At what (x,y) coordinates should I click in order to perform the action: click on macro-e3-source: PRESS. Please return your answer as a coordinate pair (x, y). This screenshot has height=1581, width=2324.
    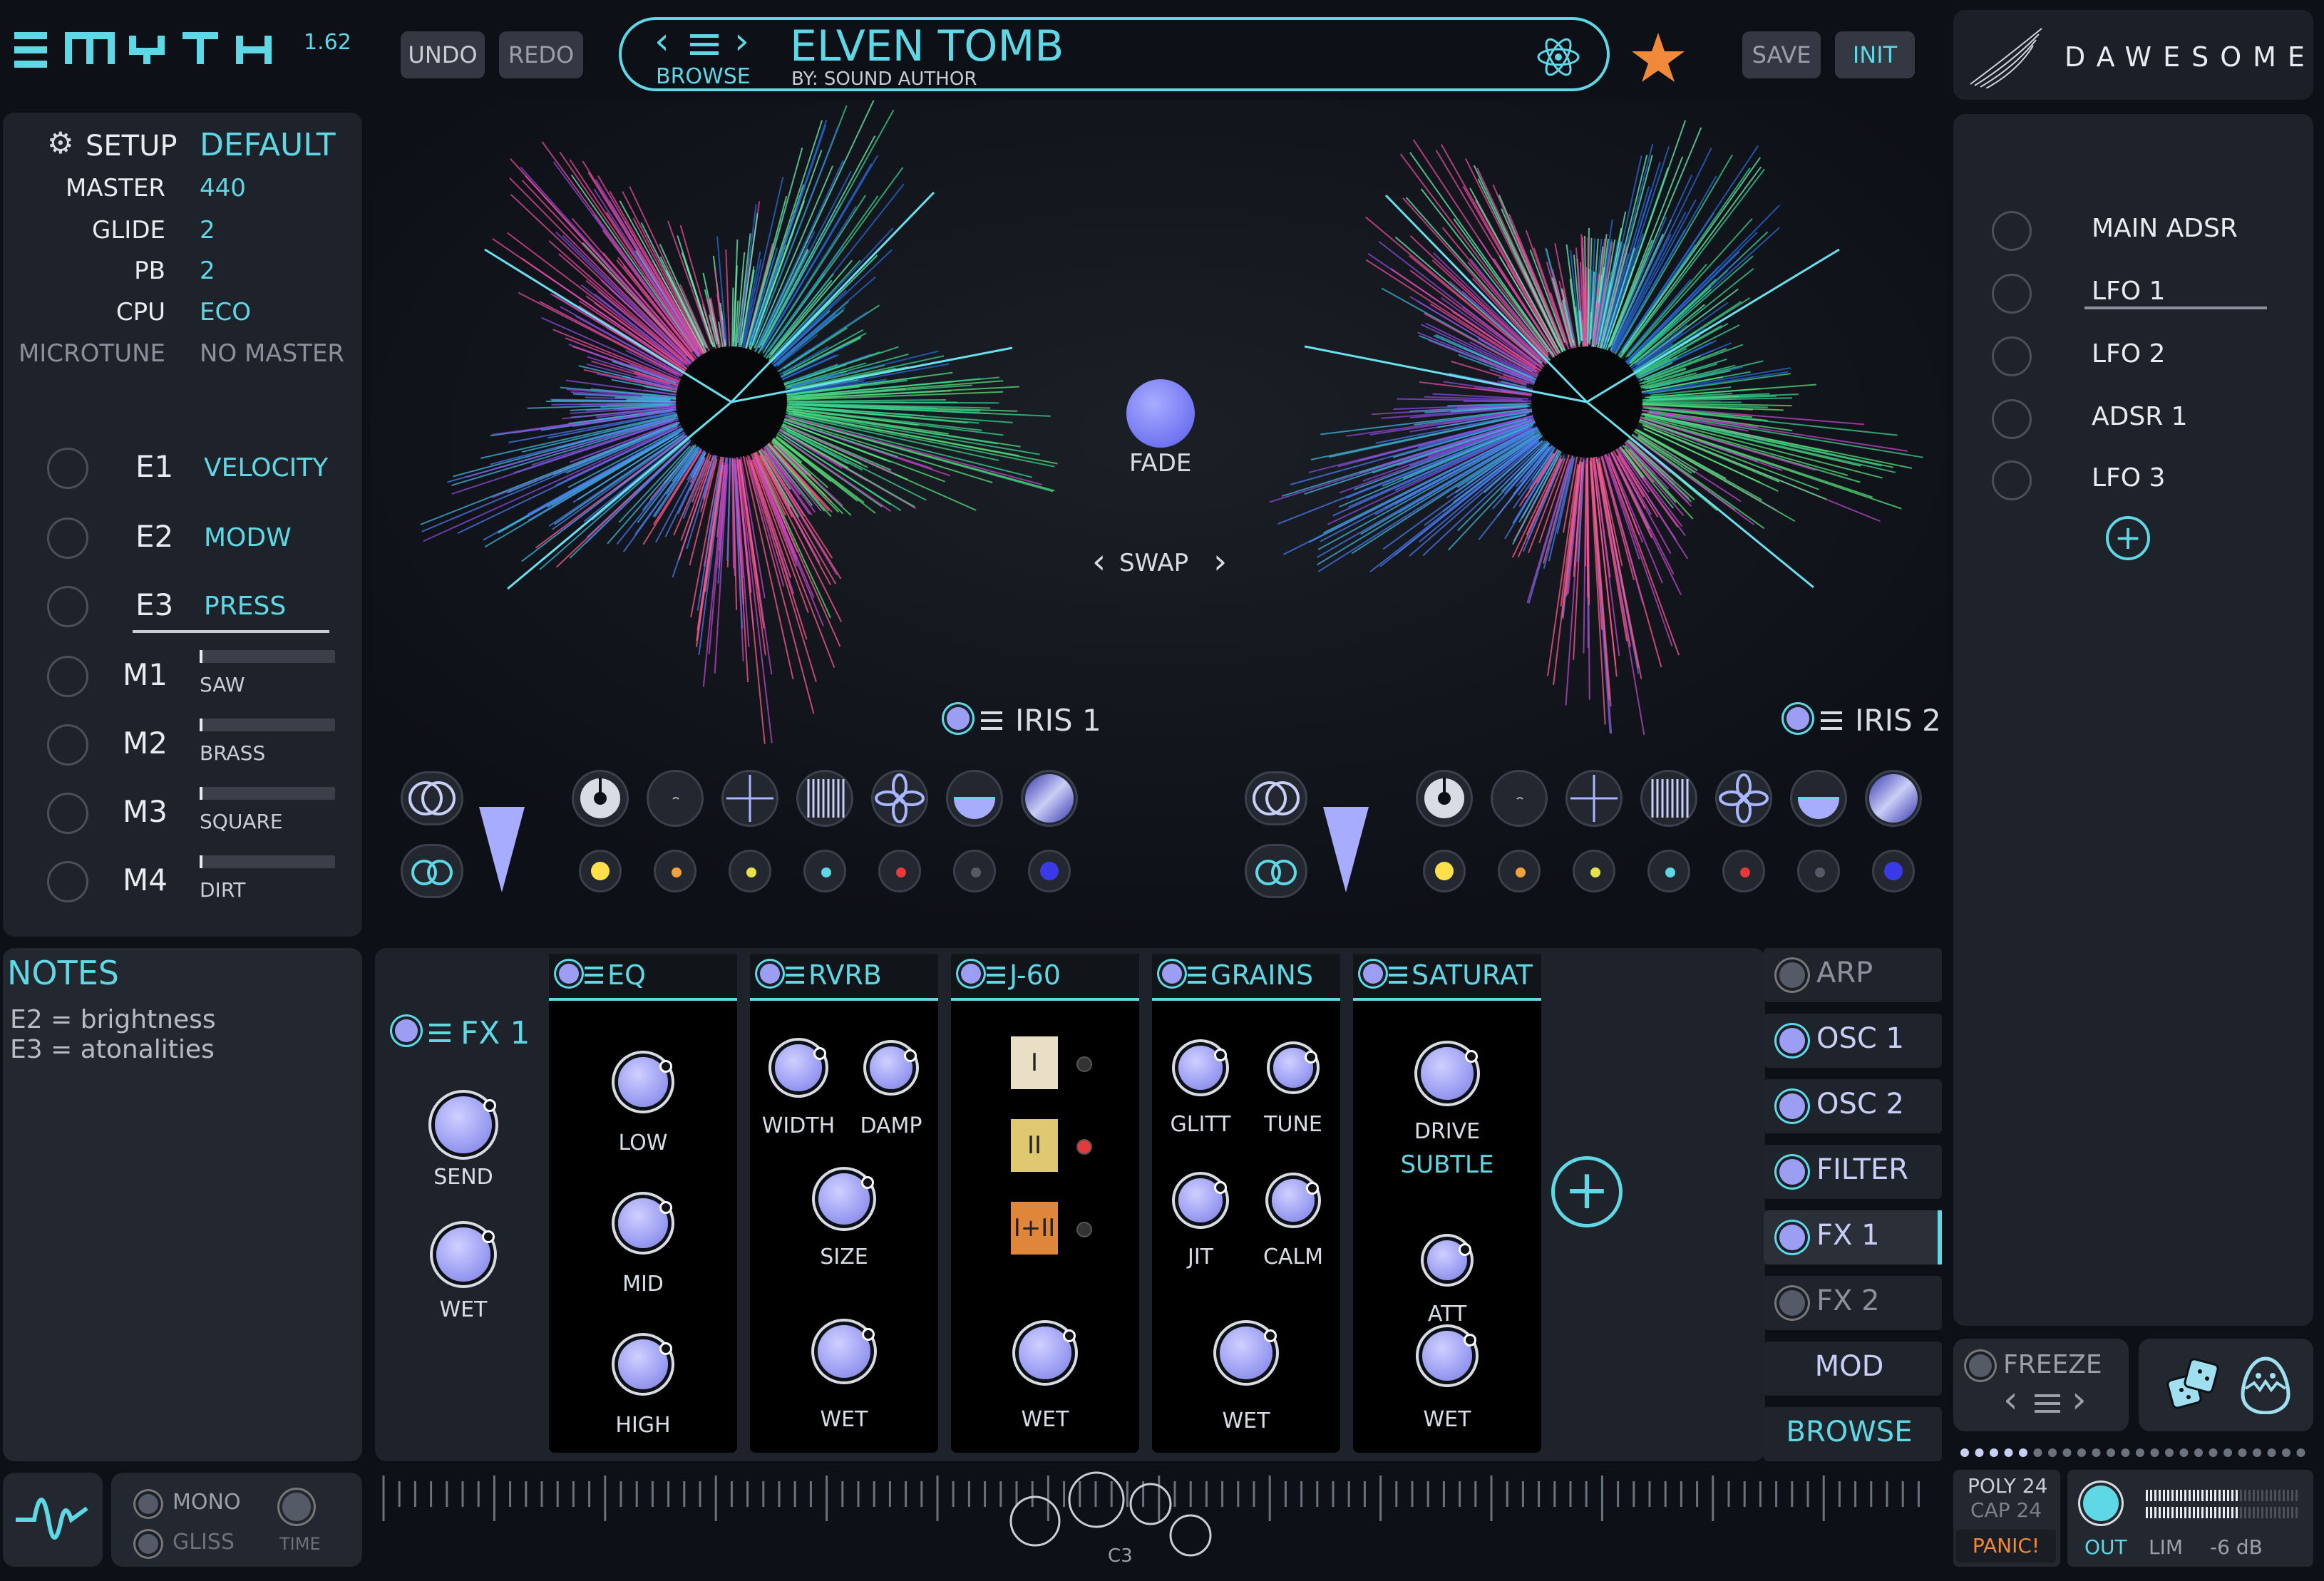
    Looking at the image, I should click on (245, 606).